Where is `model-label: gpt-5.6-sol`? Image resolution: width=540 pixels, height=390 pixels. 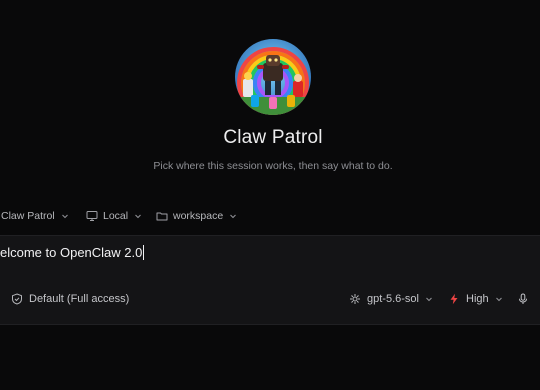 model-label: gpt-5.6-sol is located at coordinates (393, 299).